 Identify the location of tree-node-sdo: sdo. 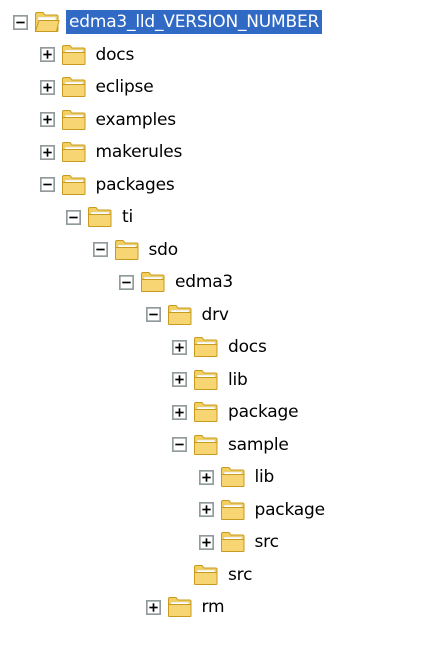
(136, 250).